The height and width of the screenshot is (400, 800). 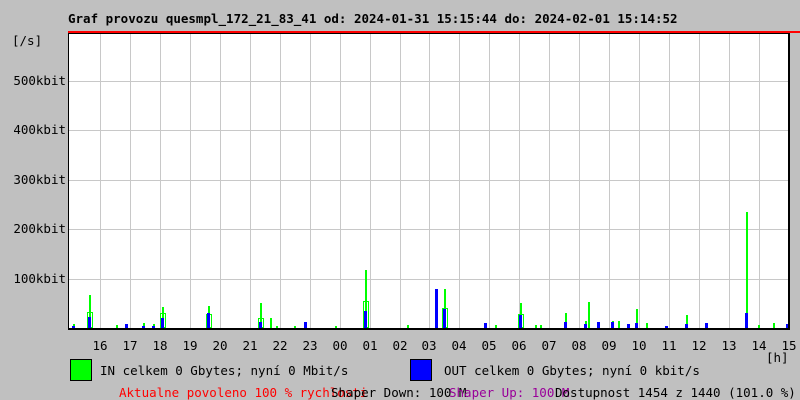 What do you see at coordinates (39, 228) in the screenshot?
I see `y-tick-label: 200kbit` at bounding box center [39, 228].